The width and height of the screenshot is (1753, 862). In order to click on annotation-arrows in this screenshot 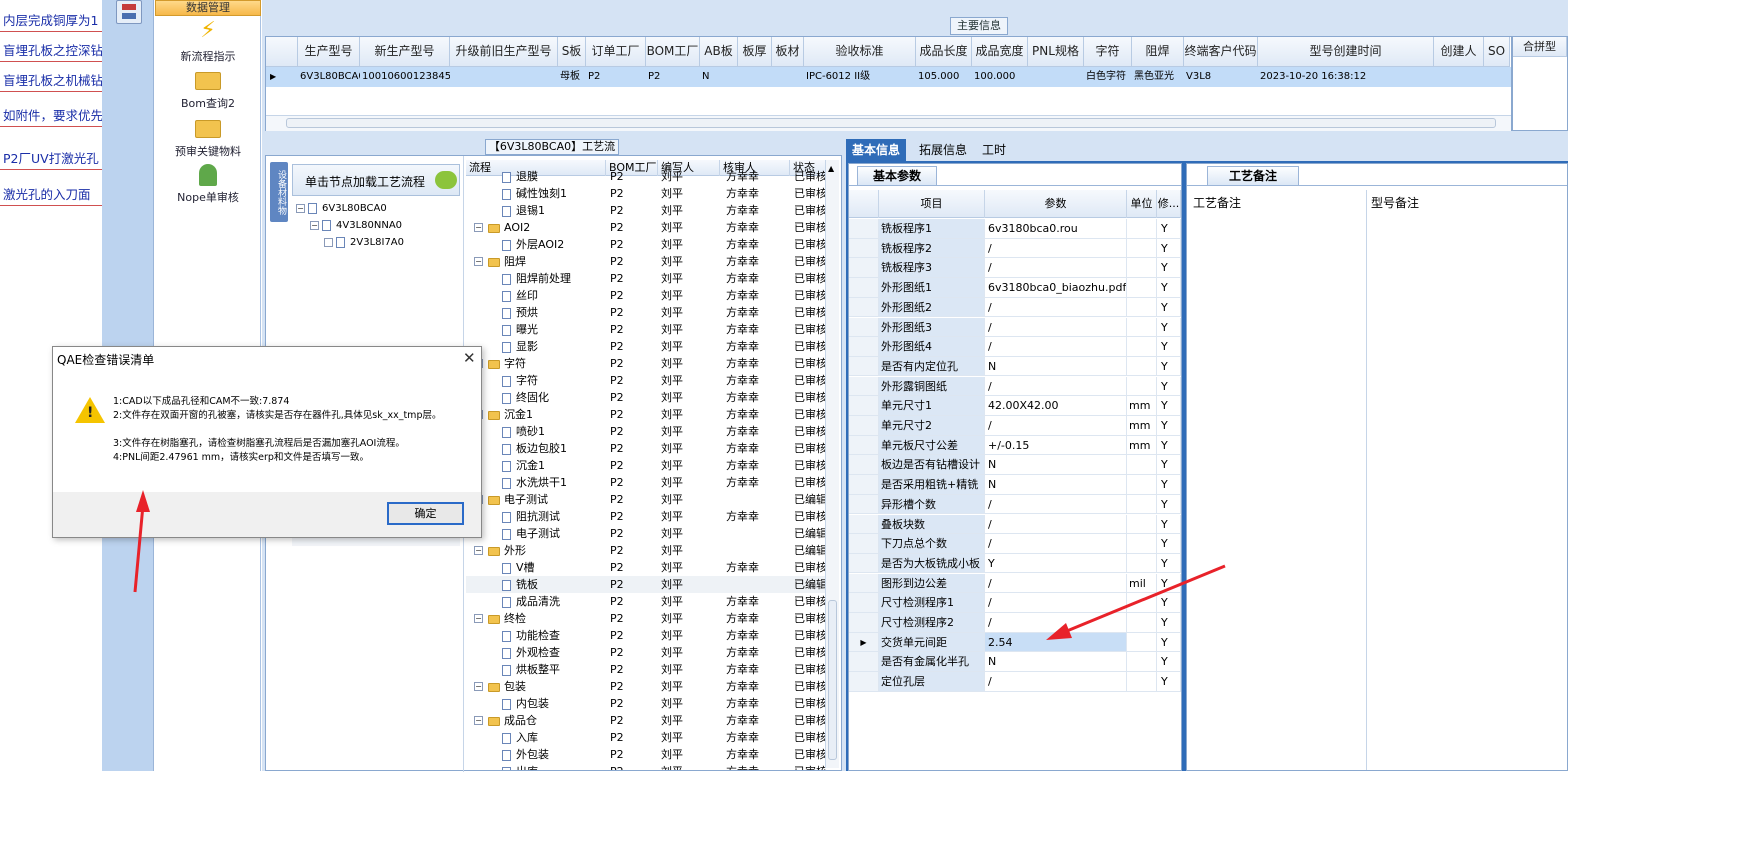, I will do `click(679, 565)`.